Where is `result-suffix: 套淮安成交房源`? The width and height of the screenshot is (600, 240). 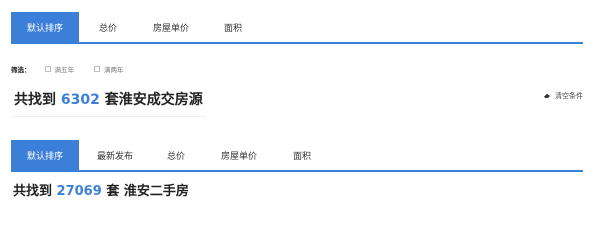
result-suffix: 套淮安成交房源 is located at coordinates (153, 100).